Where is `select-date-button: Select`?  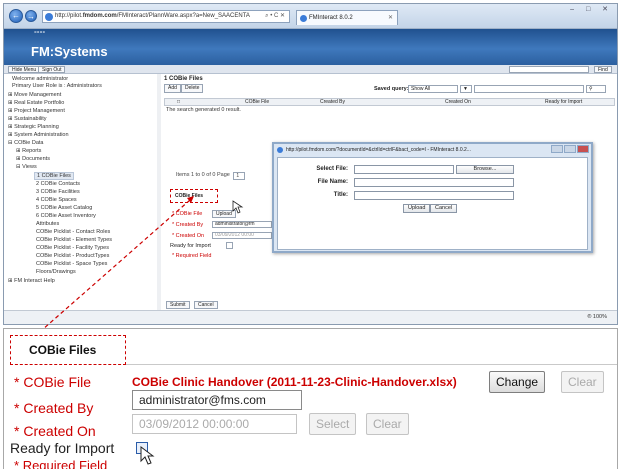 select-date-button: Select is located at coordinates (333, 424).